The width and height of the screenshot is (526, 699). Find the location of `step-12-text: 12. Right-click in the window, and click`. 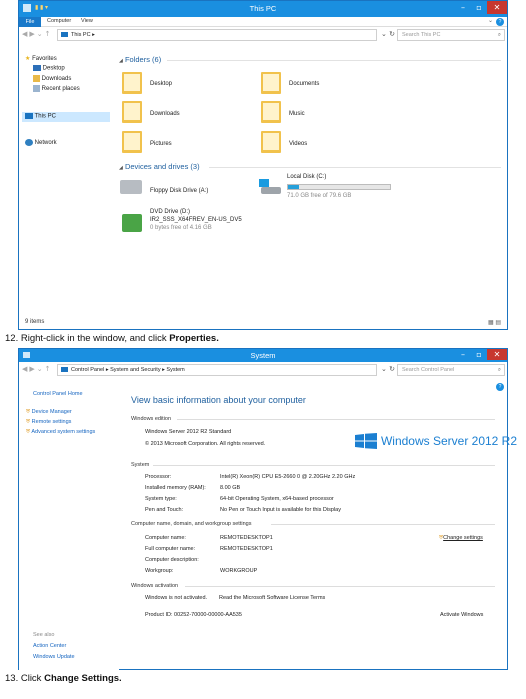

step-12-text: 12. Right-click in the window, and click is located at coordinates (87, 338).